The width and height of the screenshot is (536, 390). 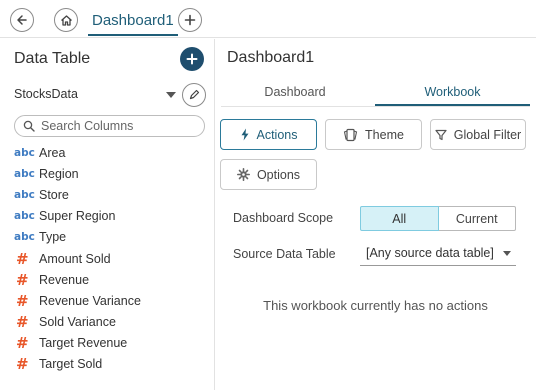 I want to click on list-item: # Sold Variance, so click(x=111, y=322).